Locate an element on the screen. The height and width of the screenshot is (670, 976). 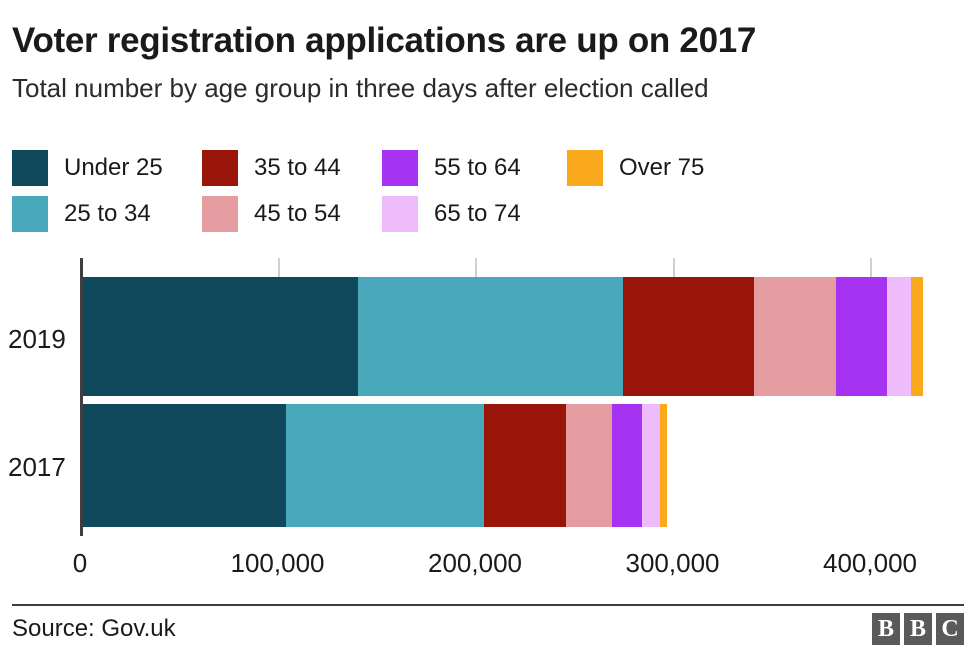
bbc-logo-block-2: B is located at coordinates (918, 629).